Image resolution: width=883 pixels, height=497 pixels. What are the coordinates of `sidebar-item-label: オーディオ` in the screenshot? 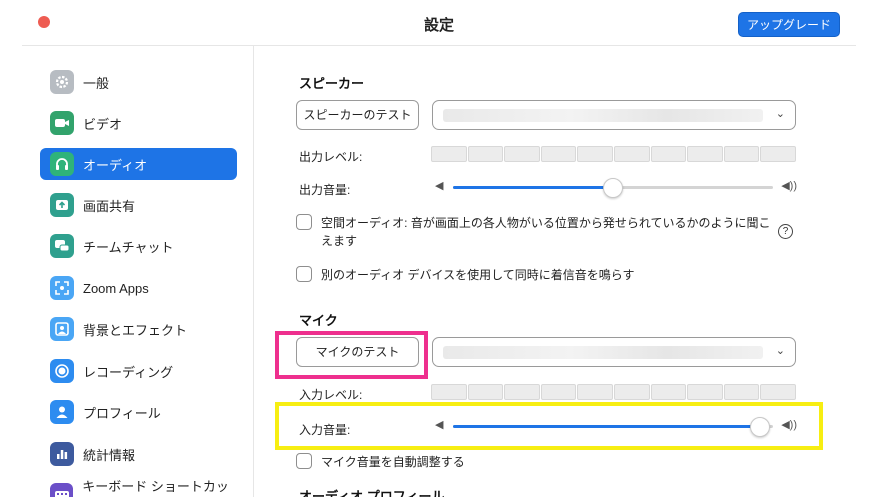 It's located at (115, 165).